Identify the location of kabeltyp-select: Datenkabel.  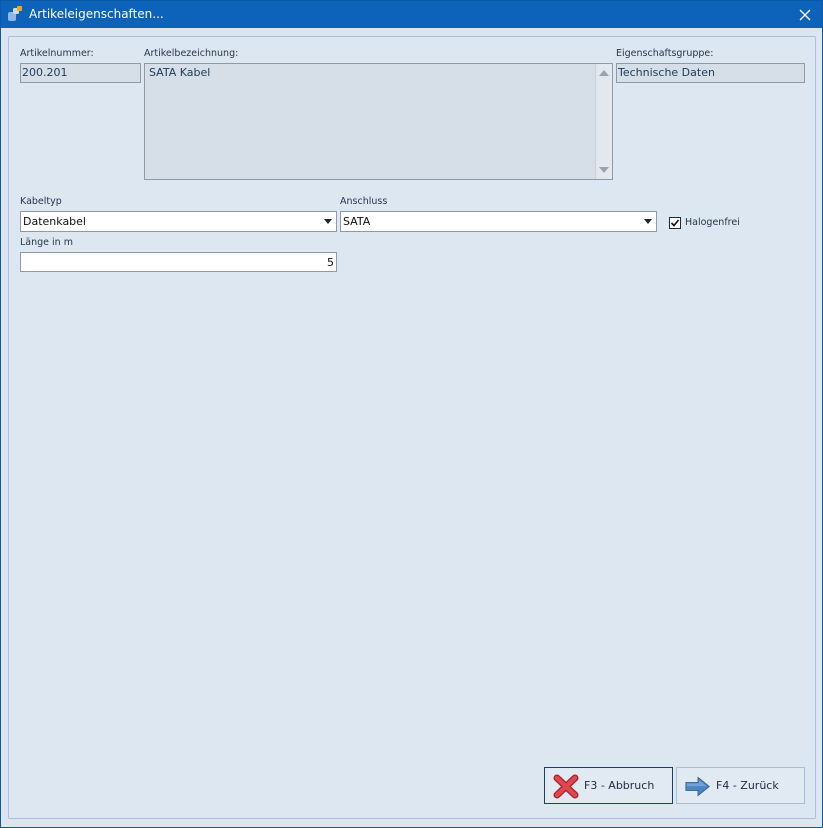
(178, 221).